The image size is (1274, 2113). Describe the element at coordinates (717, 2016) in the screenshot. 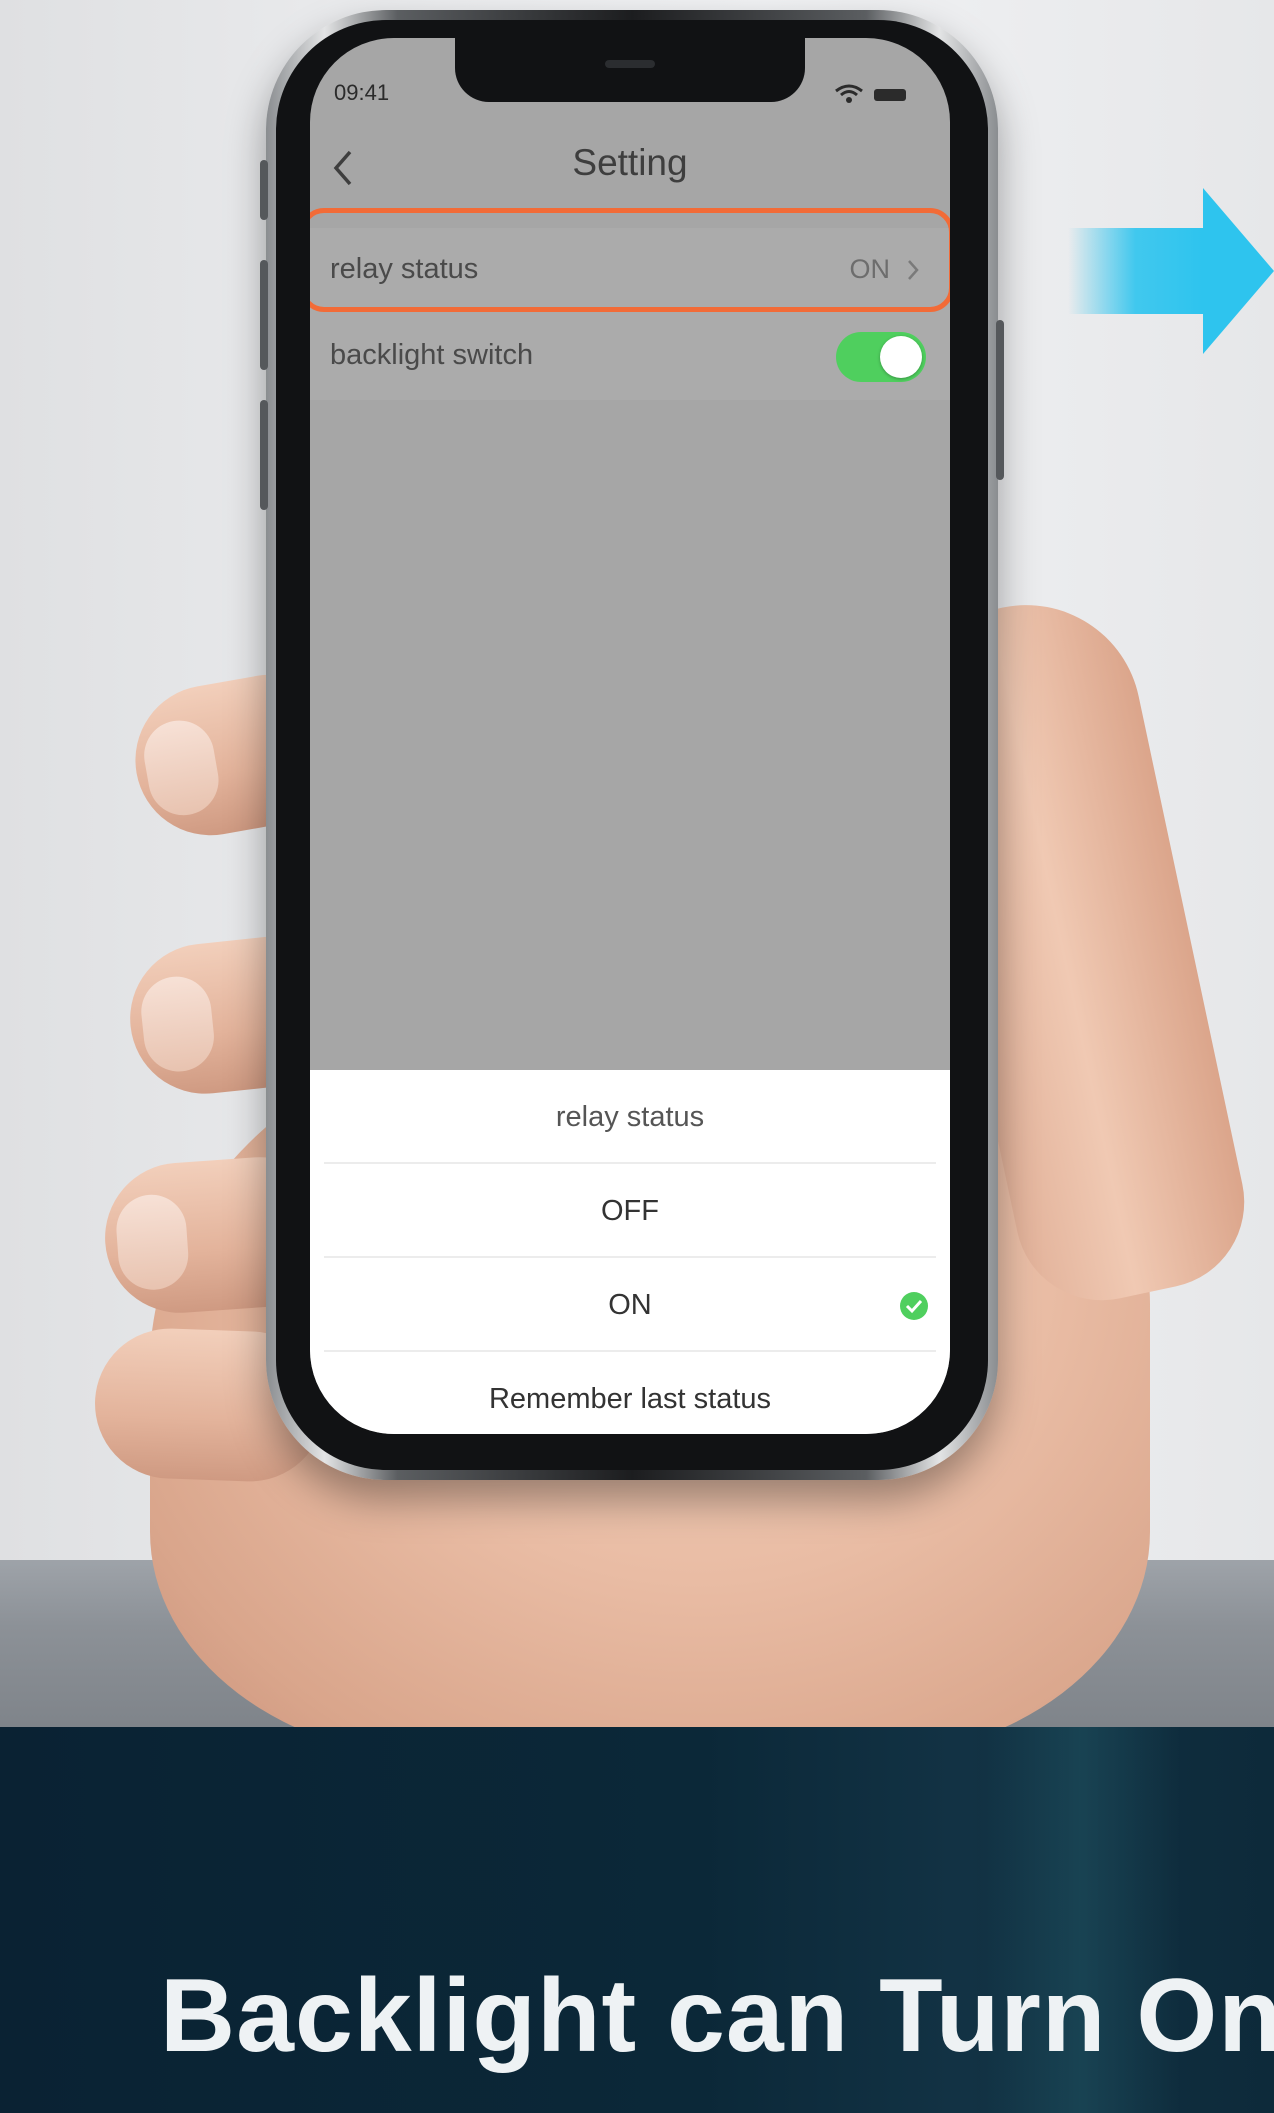

I see `banner-headline: Backlight can Turn On` at that location.